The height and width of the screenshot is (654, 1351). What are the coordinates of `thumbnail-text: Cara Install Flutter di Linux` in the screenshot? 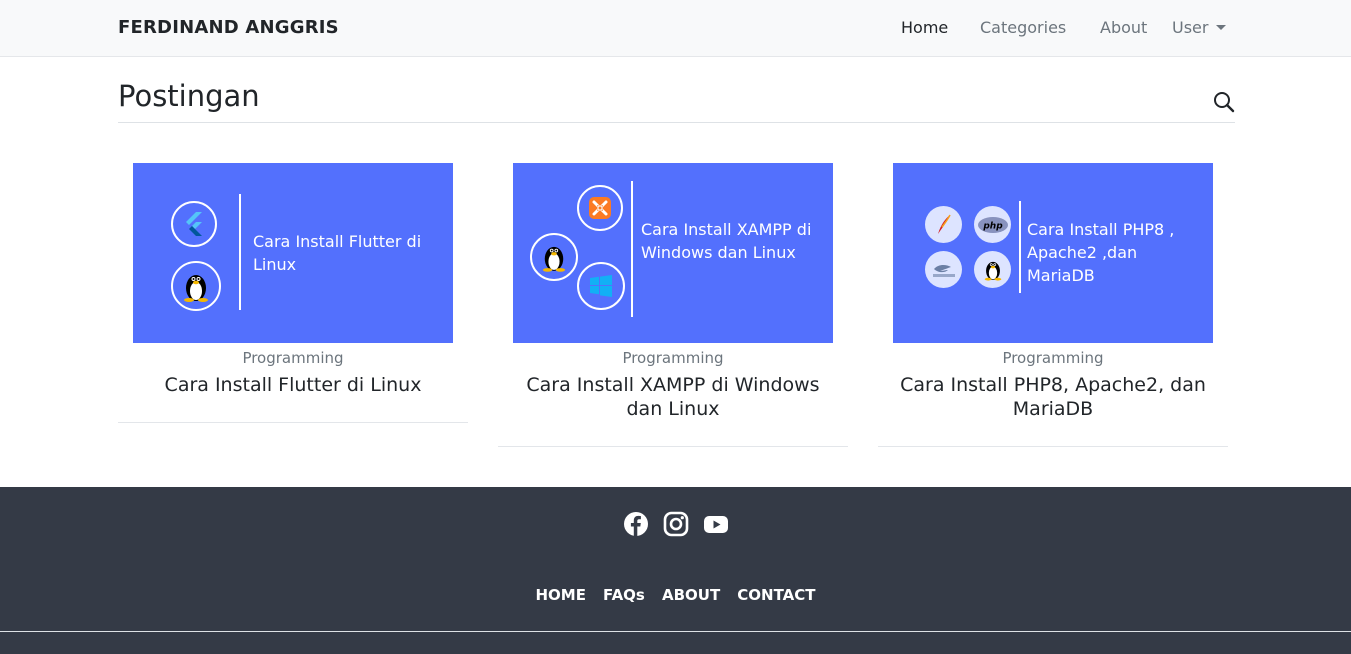 It's located at (337, 253).